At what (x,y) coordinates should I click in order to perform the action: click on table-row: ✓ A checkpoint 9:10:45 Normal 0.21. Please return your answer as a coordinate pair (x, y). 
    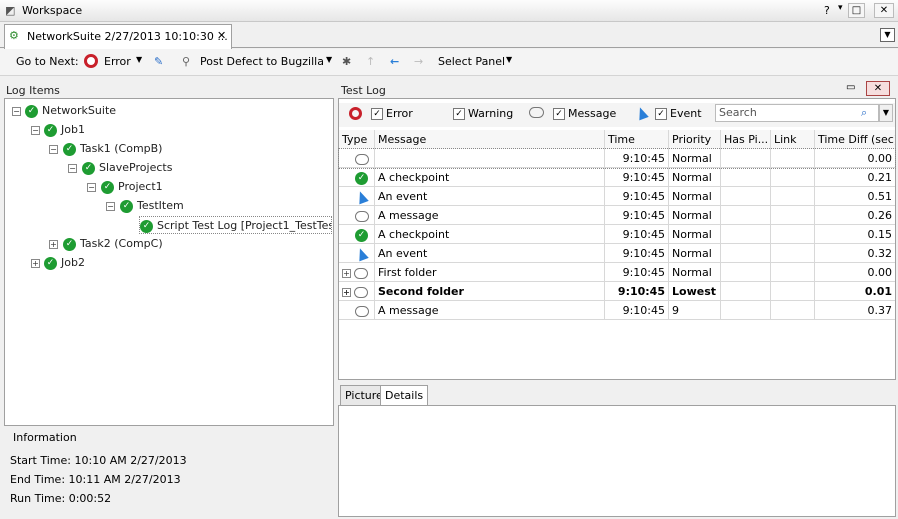
    Looking at the image, I should click on (617, 177).